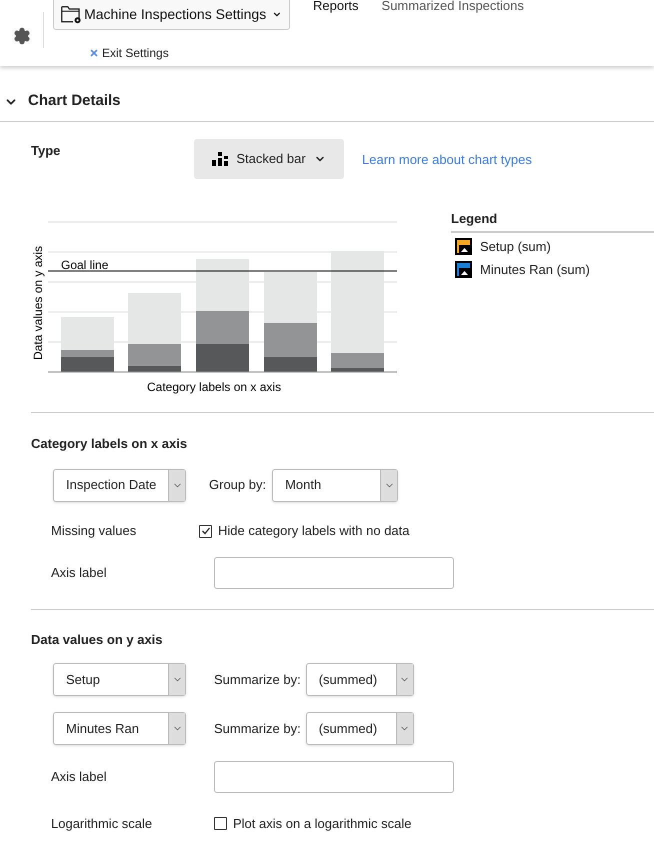 This screenshot has width=654, height=846. What do you see at coordinates (119, 485) in the screenshot?
I see `select-field: Inspection Date` at bounding box center [119, 485].